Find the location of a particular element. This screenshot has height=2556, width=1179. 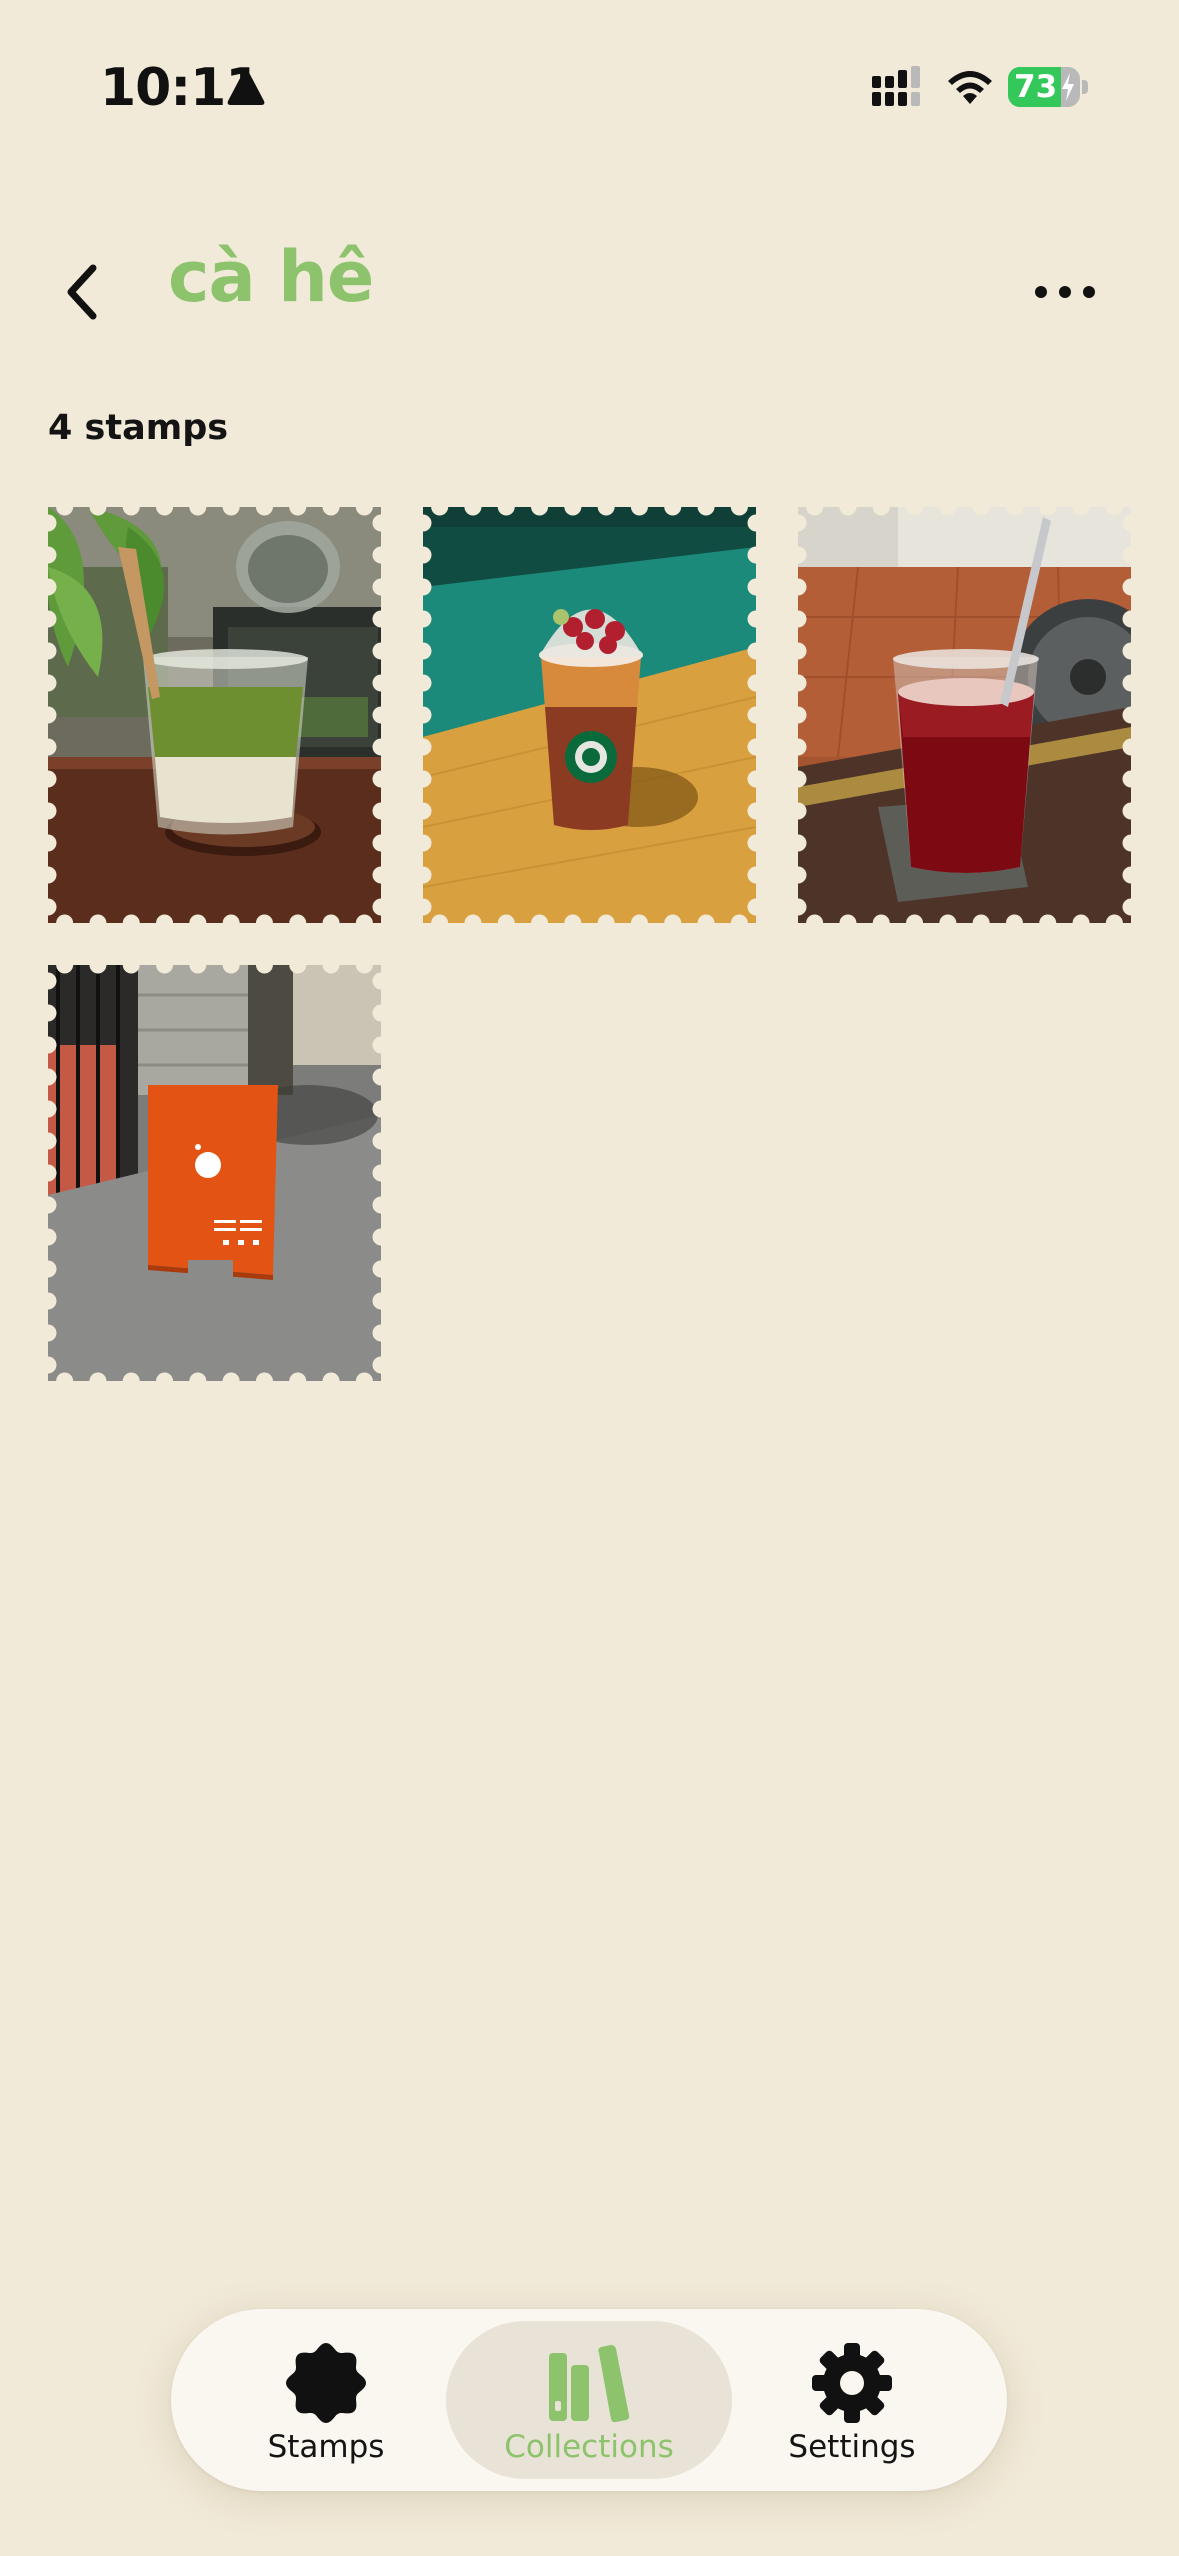

tab-bar: Stamps Collections Settings is located at coordinates (589, 2400).